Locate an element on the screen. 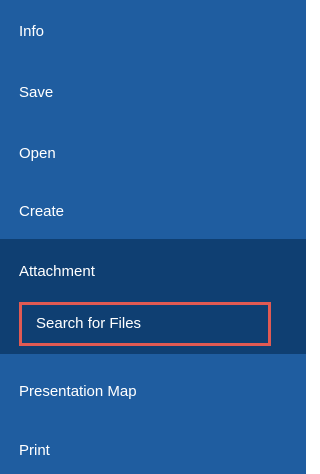 The width and height of the screenshot is (320, 474). menu-item-save: Save is located at coordinates (153, 93).